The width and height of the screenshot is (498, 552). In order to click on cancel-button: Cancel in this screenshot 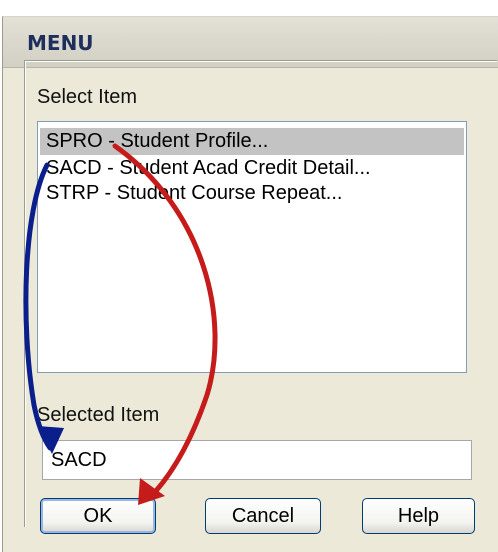, I will do `click(263, 516)`.